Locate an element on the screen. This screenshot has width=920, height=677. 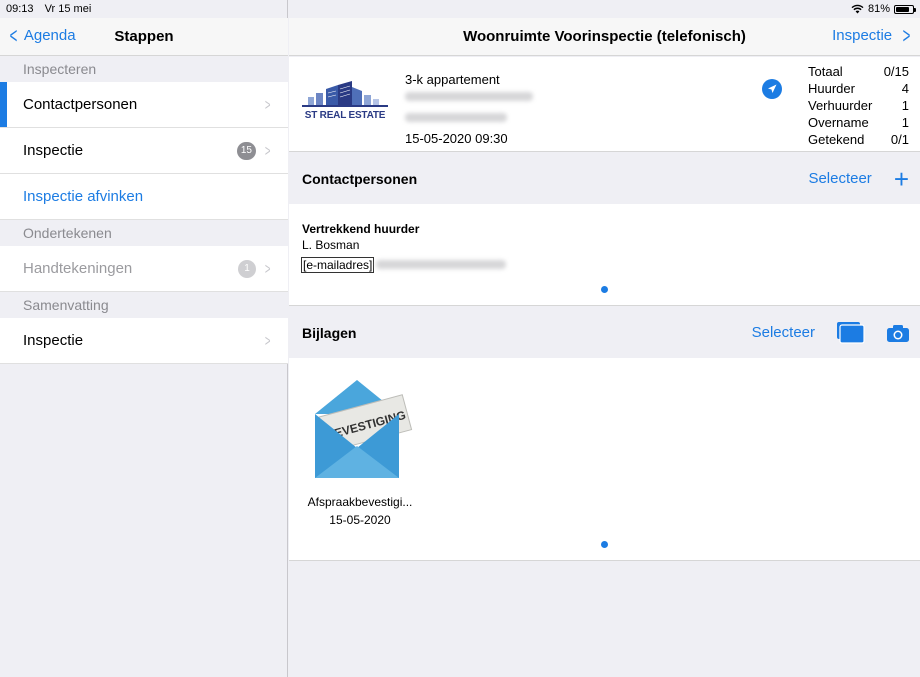
stat-label: Overname is located at coordinates (838, 122).